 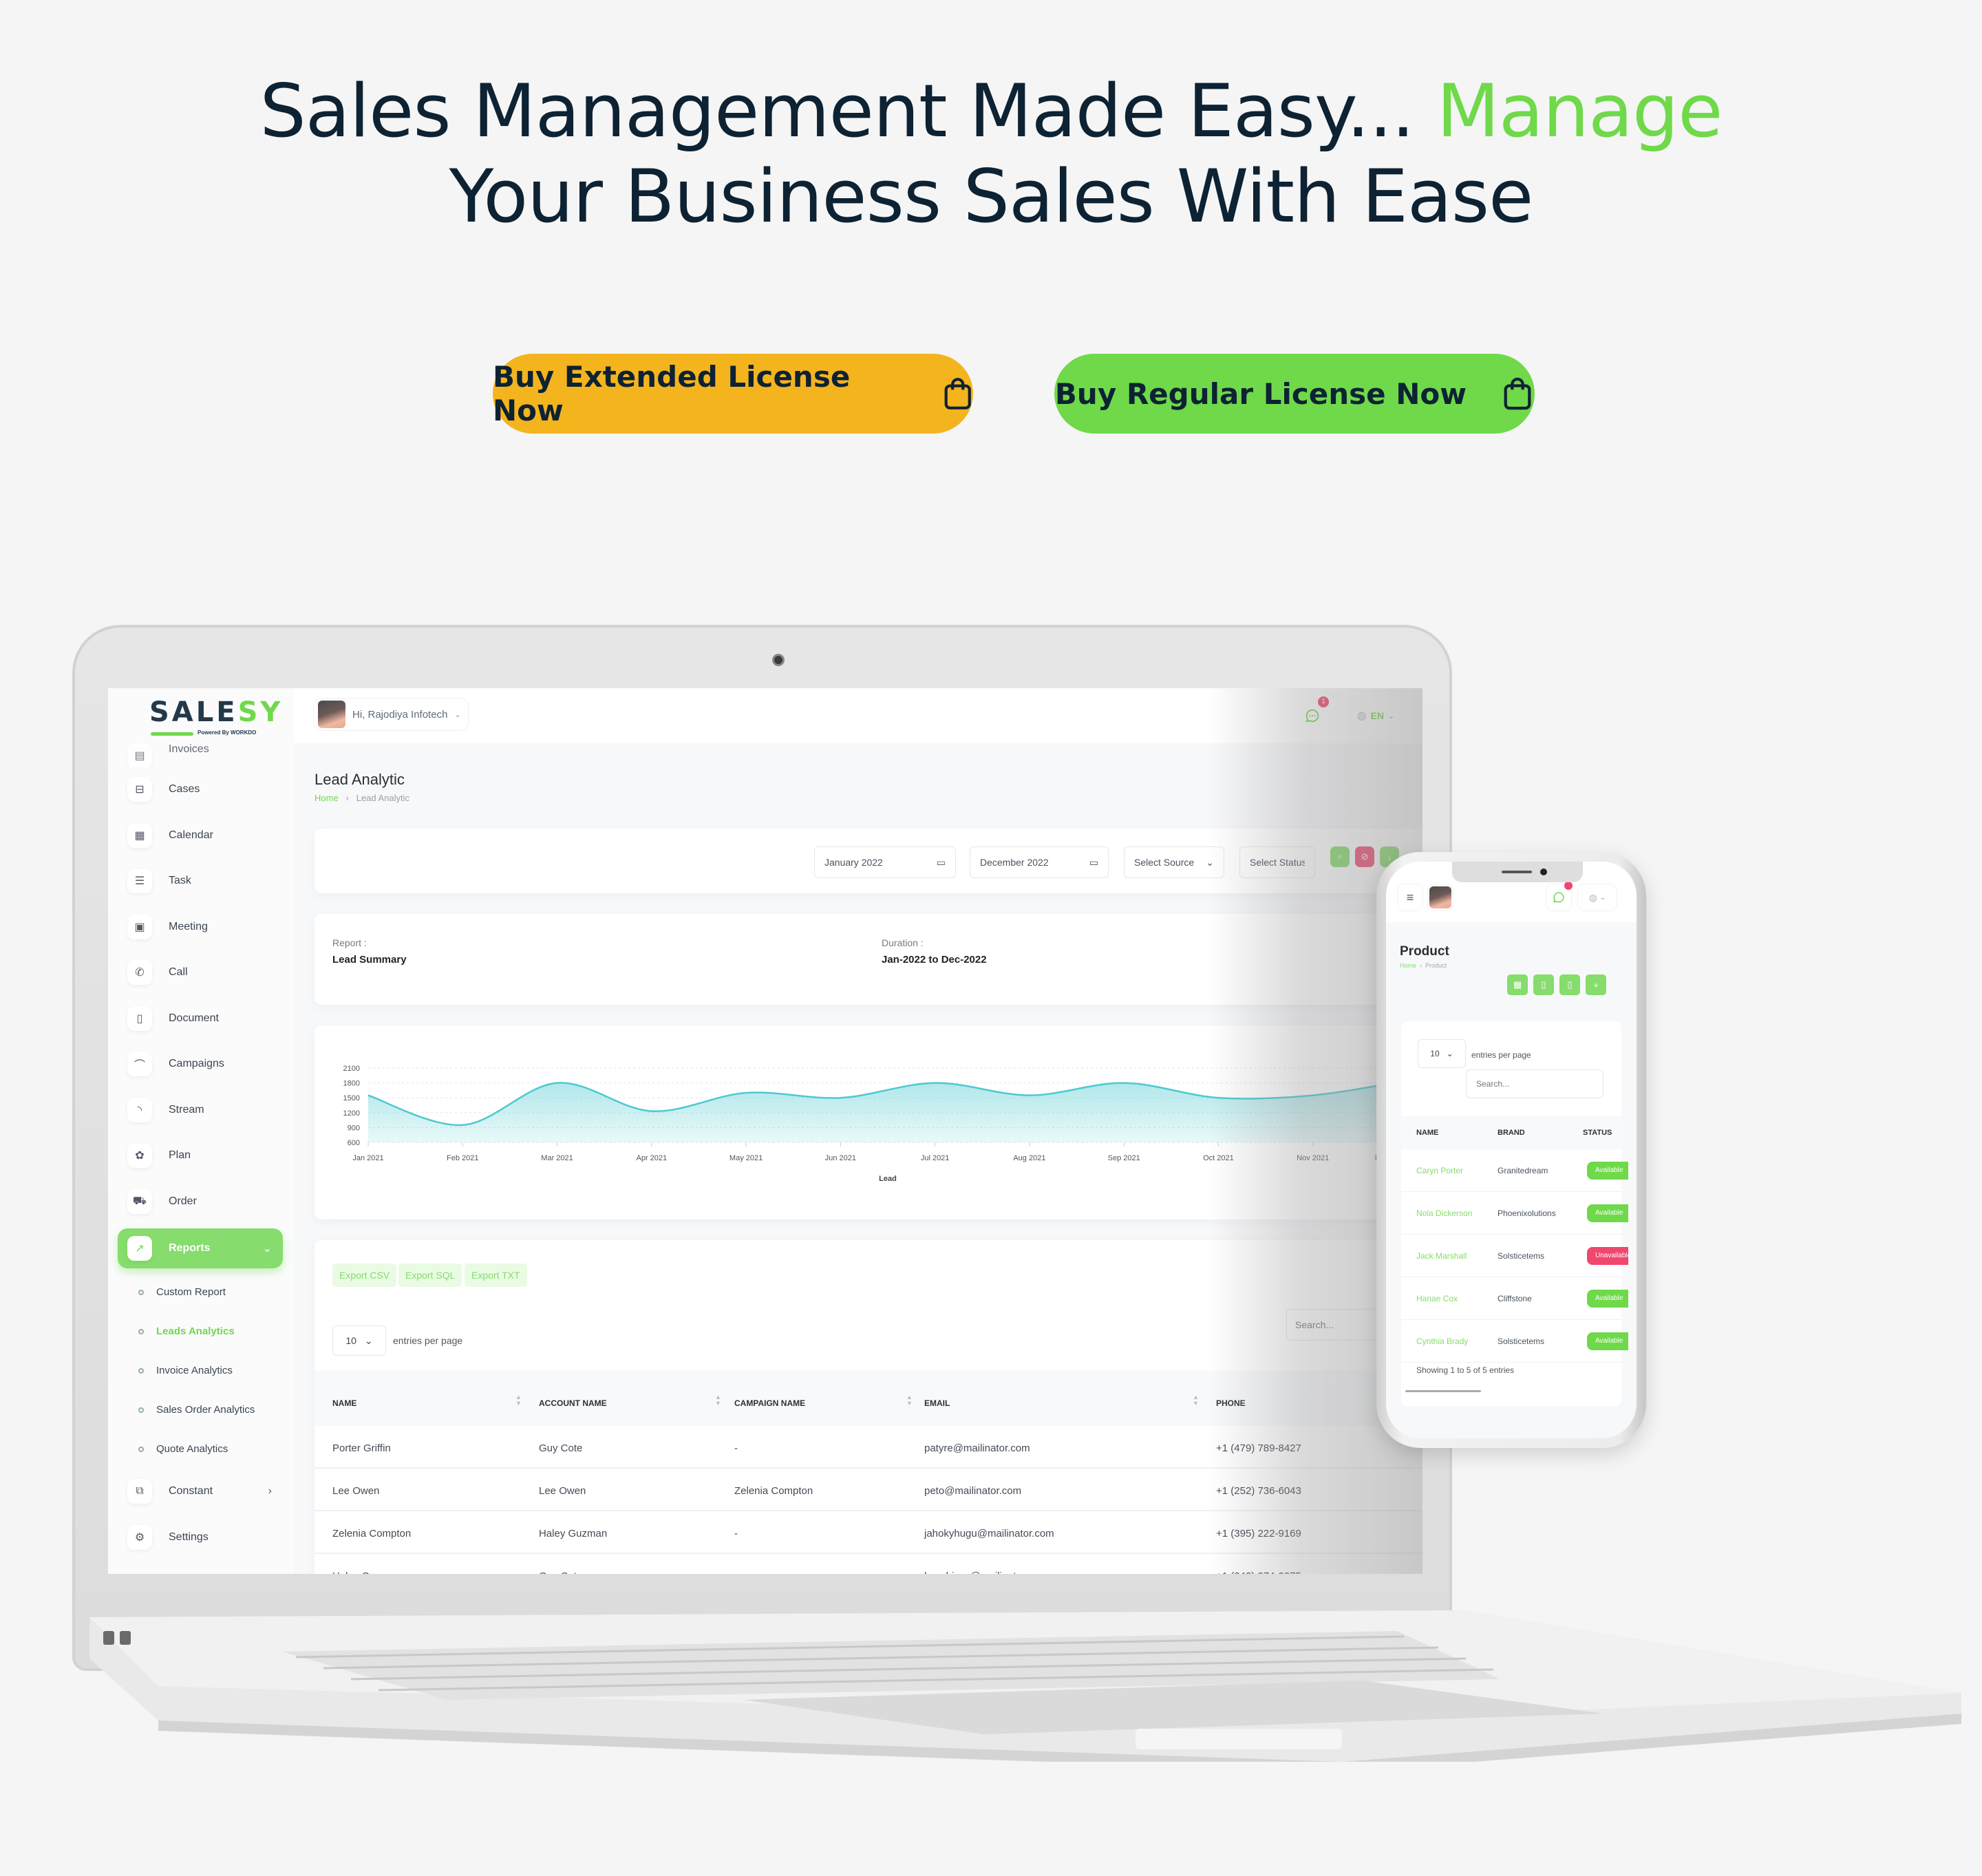 What do you see at coordinates (200, 1202) in the screenshot?
I see `sidebar-item-order: ⛟ Order` at bounding box center [200, 1202].